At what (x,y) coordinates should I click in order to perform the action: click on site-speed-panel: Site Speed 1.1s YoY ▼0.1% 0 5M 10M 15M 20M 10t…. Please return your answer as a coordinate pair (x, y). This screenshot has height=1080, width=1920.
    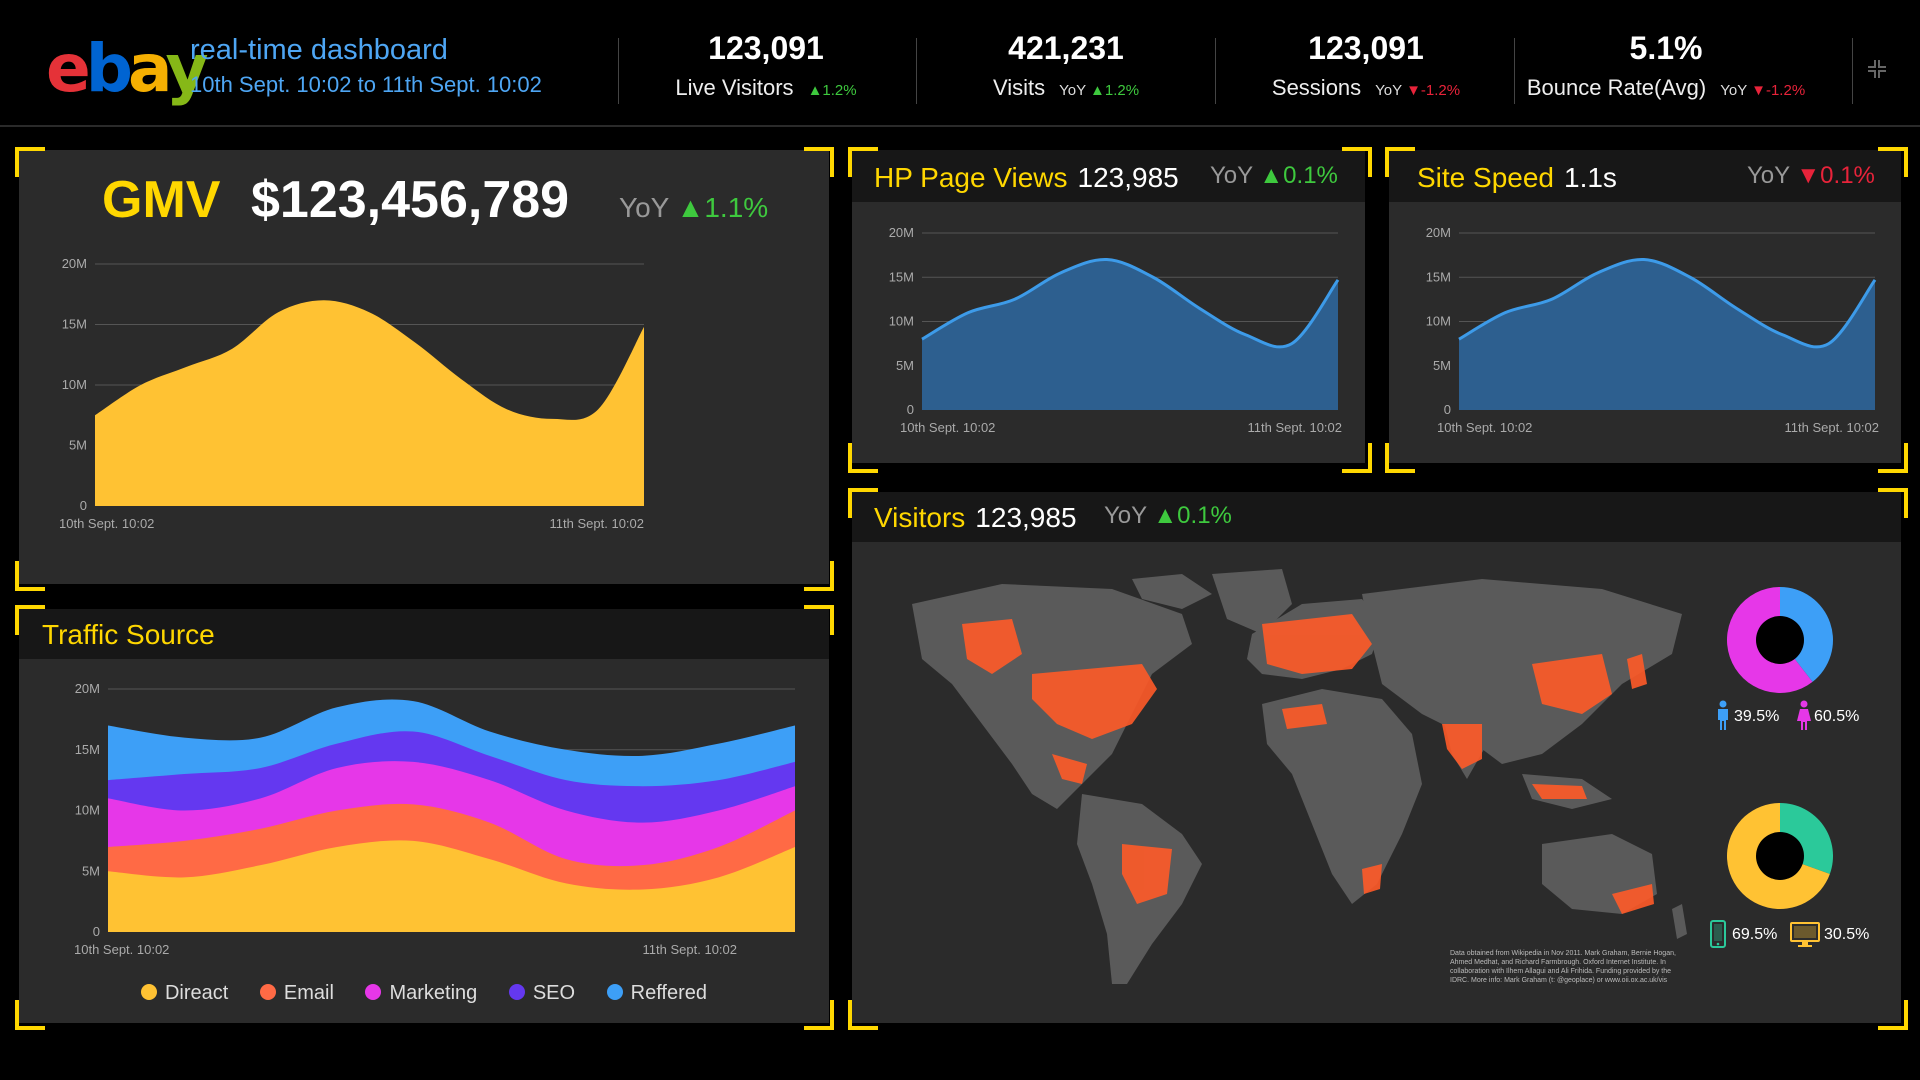
    Looking at the image, I should click on (1645, 306).